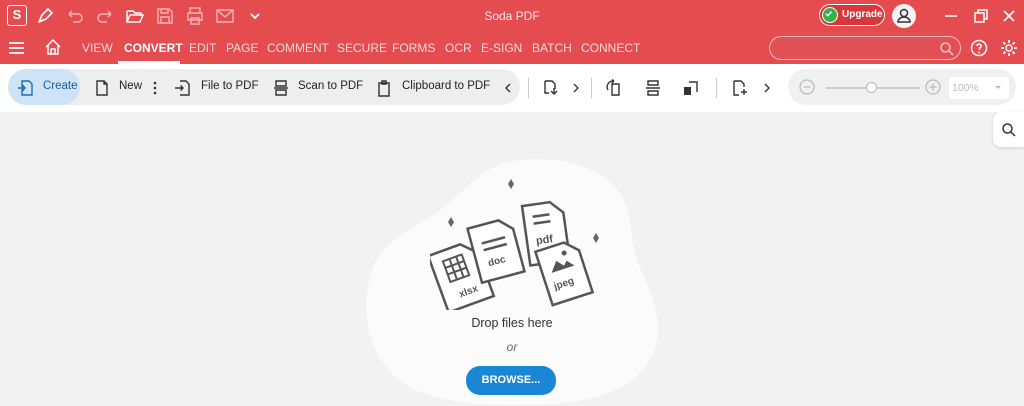 Image resolution: width=1024 pixels, height=406 pixels. Describe the element at coordinates (53, 47) in the screenshot. I see `home-icon` at that location.